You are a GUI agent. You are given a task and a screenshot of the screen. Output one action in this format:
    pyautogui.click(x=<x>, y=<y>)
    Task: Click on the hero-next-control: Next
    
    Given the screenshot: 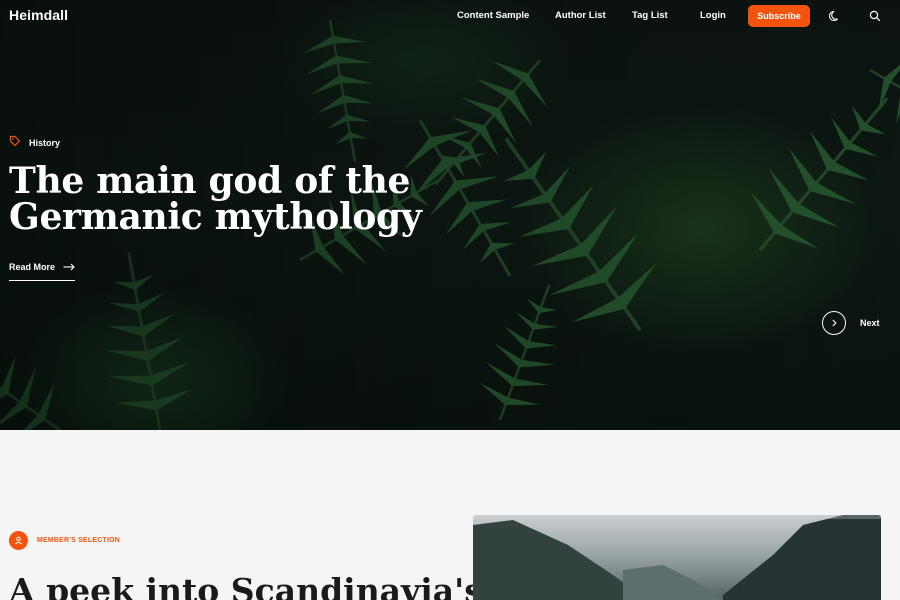 What is the action you would take?
    pyautogui.click(x=851, y=323)
    